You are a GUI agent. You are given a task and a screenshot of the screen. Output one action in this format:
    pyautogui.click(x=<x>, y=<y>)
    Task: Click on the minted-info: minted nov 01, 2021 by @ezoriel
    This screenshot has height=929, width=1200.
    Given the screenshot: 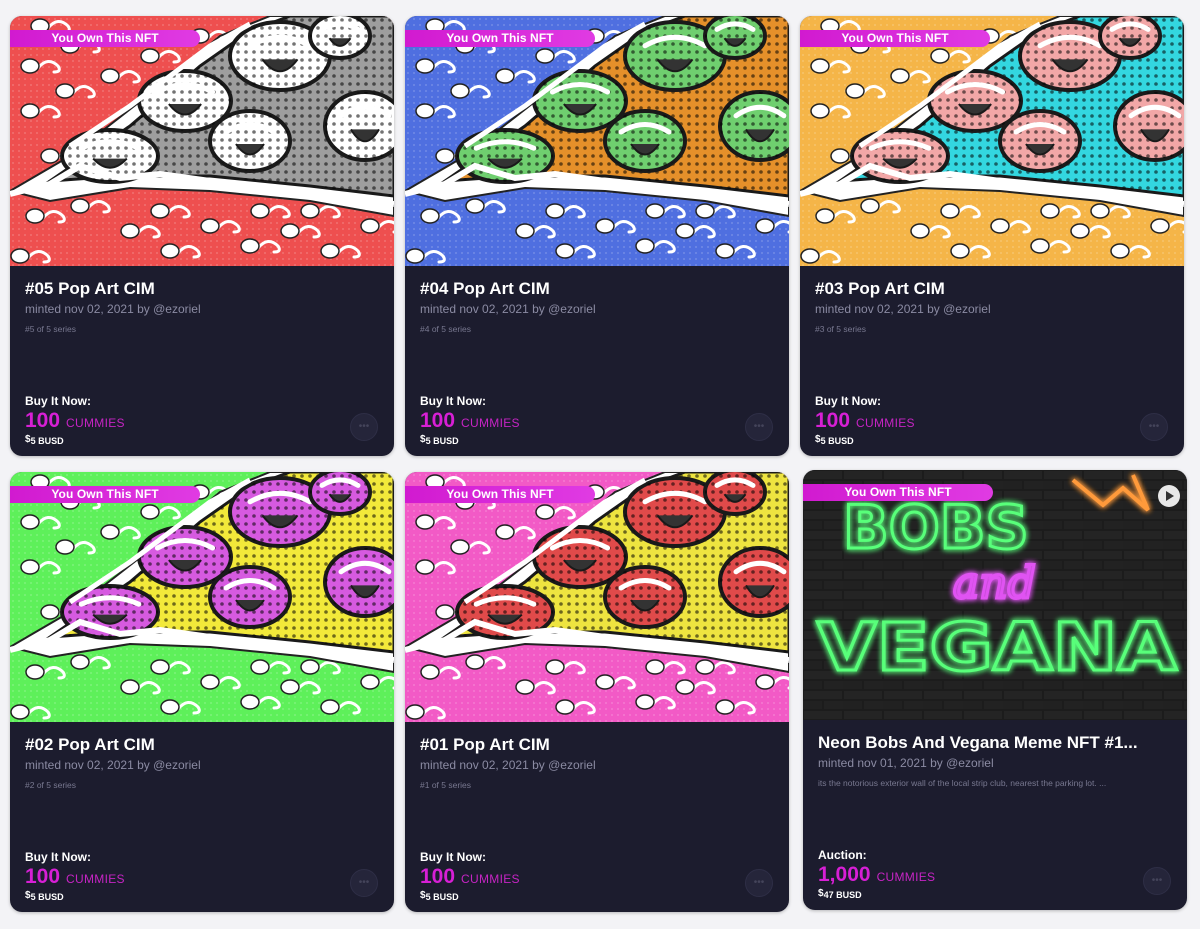 What is the action you would take?
    pyautogui.click(x=906, y=763)
    